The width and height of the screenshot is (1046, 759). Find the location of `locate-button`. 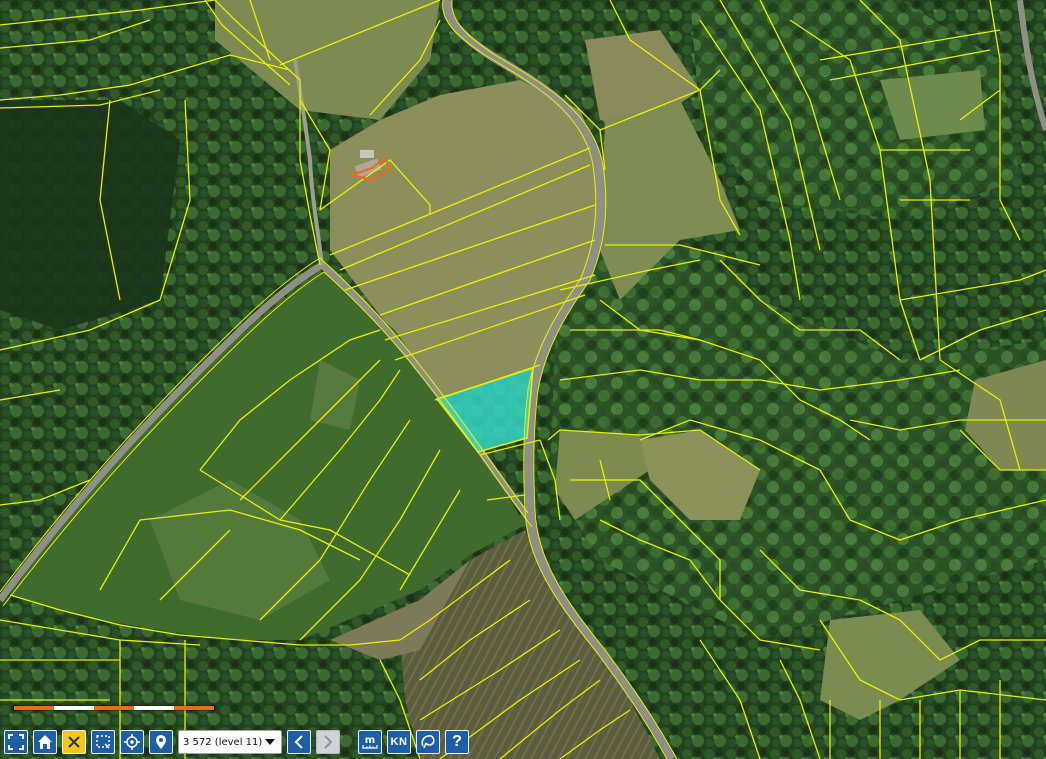

locate-button is located at coordinates (132, 742).